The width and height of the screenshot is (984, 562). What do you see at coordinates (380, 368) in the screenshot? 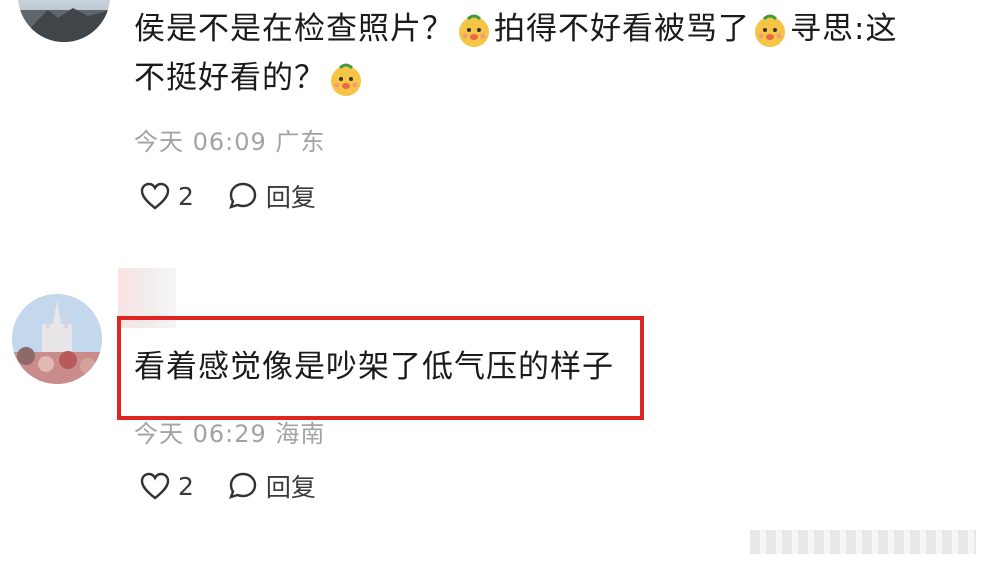
I see `highlight-box` at bounding box center [380, 368].